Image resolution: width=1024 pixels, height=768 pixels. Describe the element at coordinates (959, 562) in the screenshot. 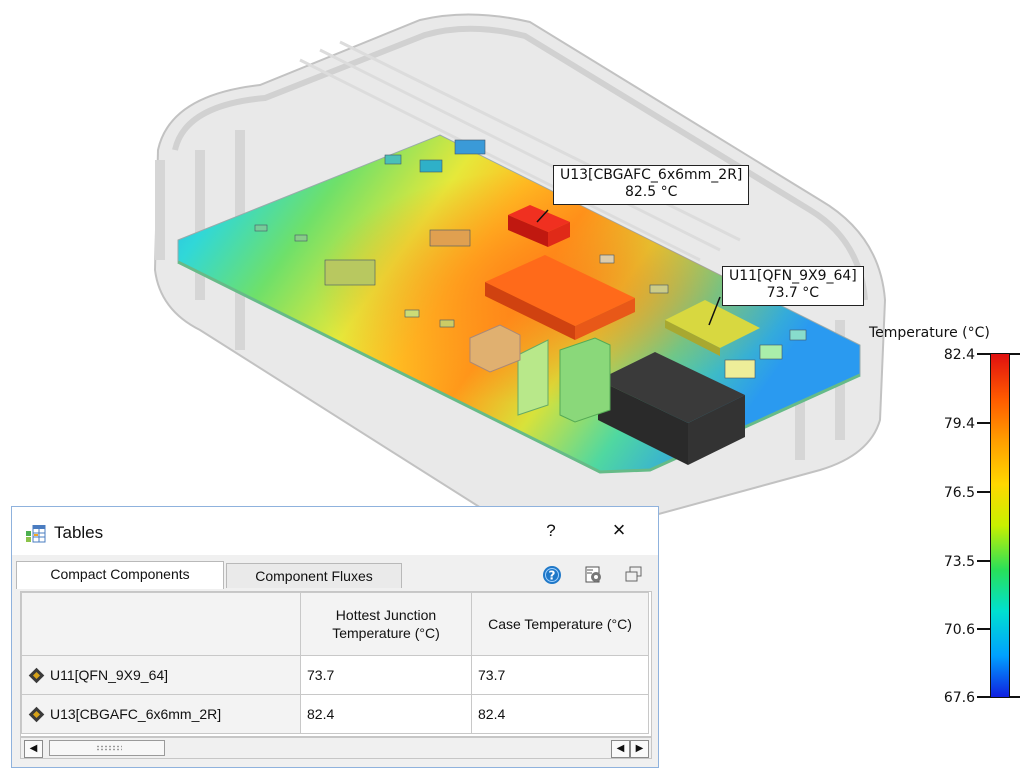

I see `legend-label: 73.5` at that location.